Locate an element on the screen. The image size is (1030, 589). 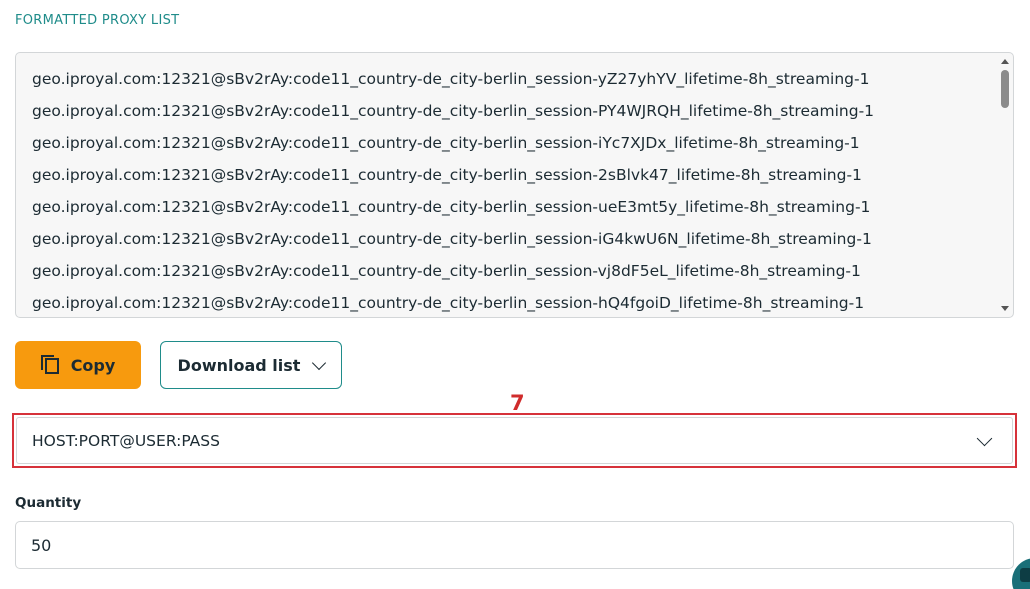
chat-widget-icon is located at coordinates (1021, 573).